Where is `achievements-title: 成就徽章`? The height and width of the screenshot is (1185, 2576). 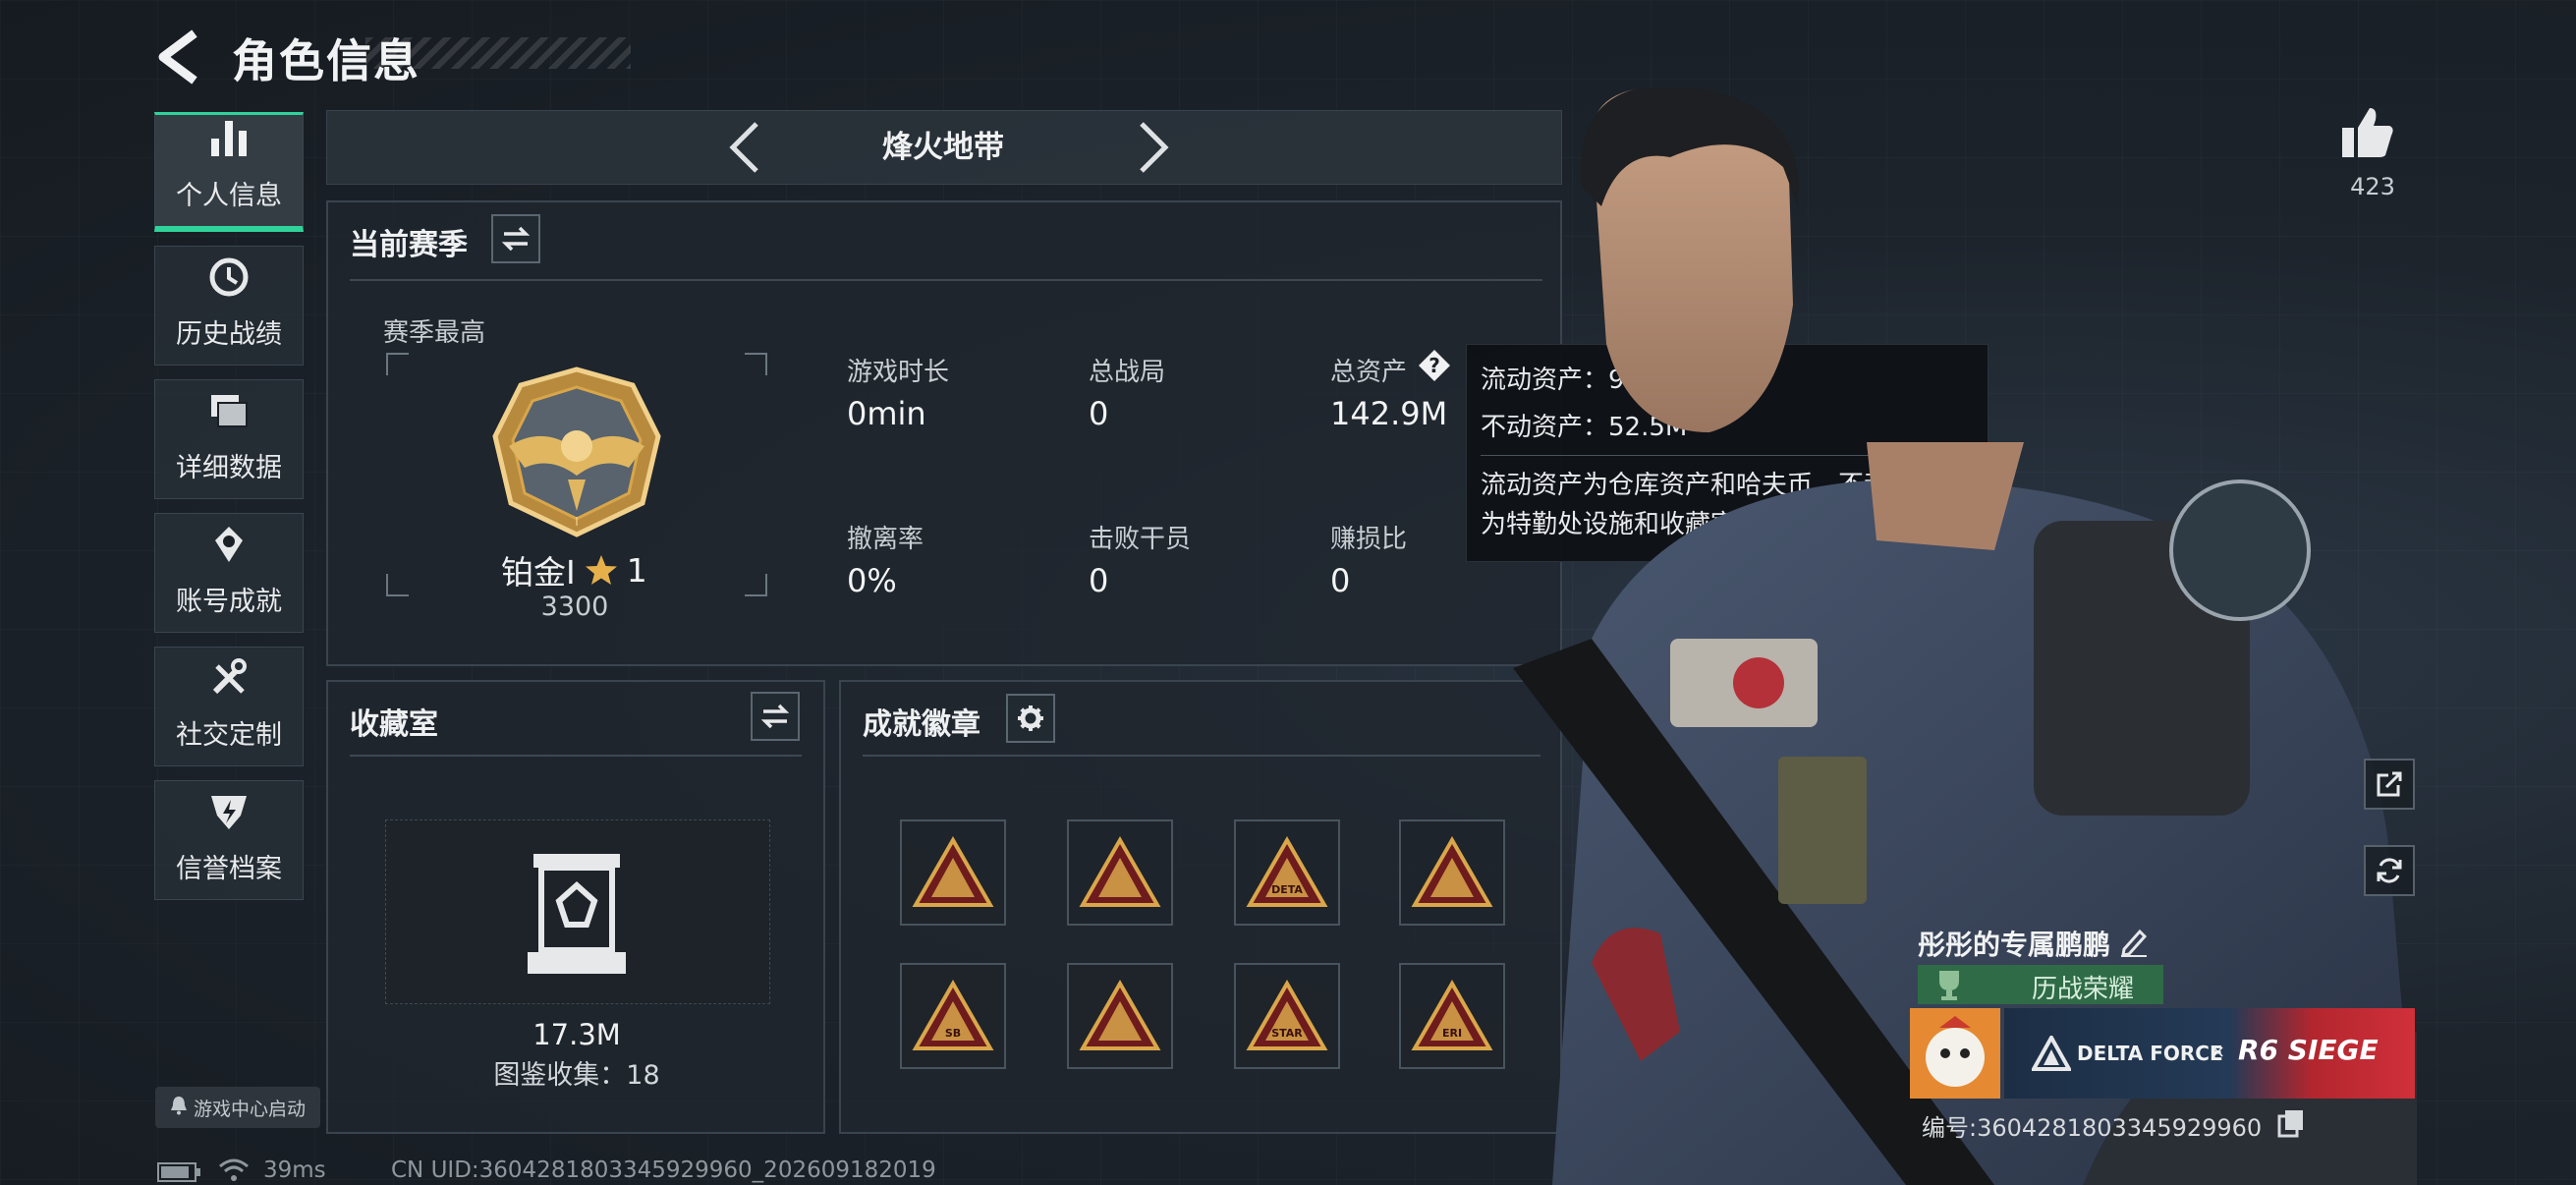
achievements-title: 成就徽章 is located at coordinates (921, 724).